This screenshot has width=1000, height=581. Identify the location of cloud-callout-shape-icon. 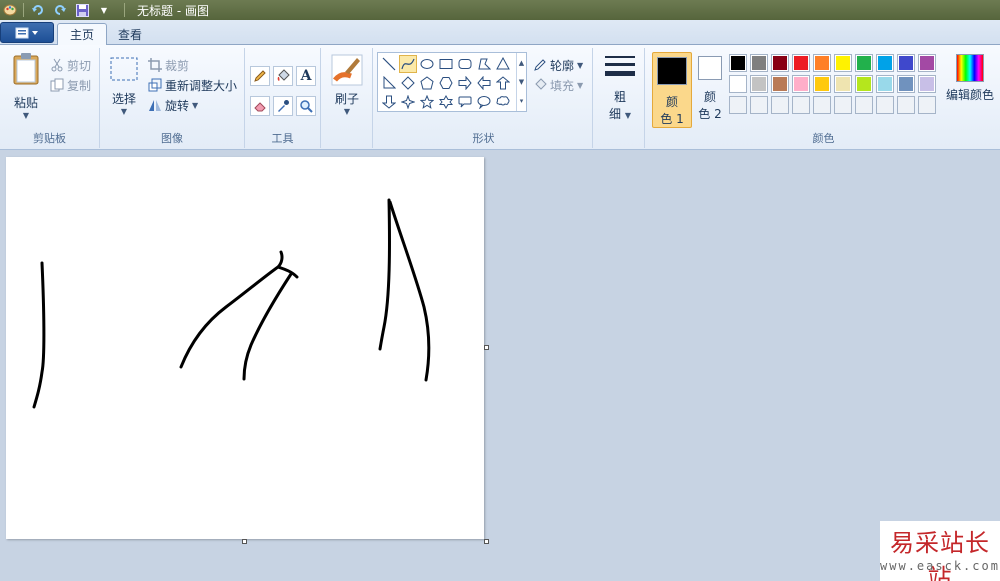
(503, 102).